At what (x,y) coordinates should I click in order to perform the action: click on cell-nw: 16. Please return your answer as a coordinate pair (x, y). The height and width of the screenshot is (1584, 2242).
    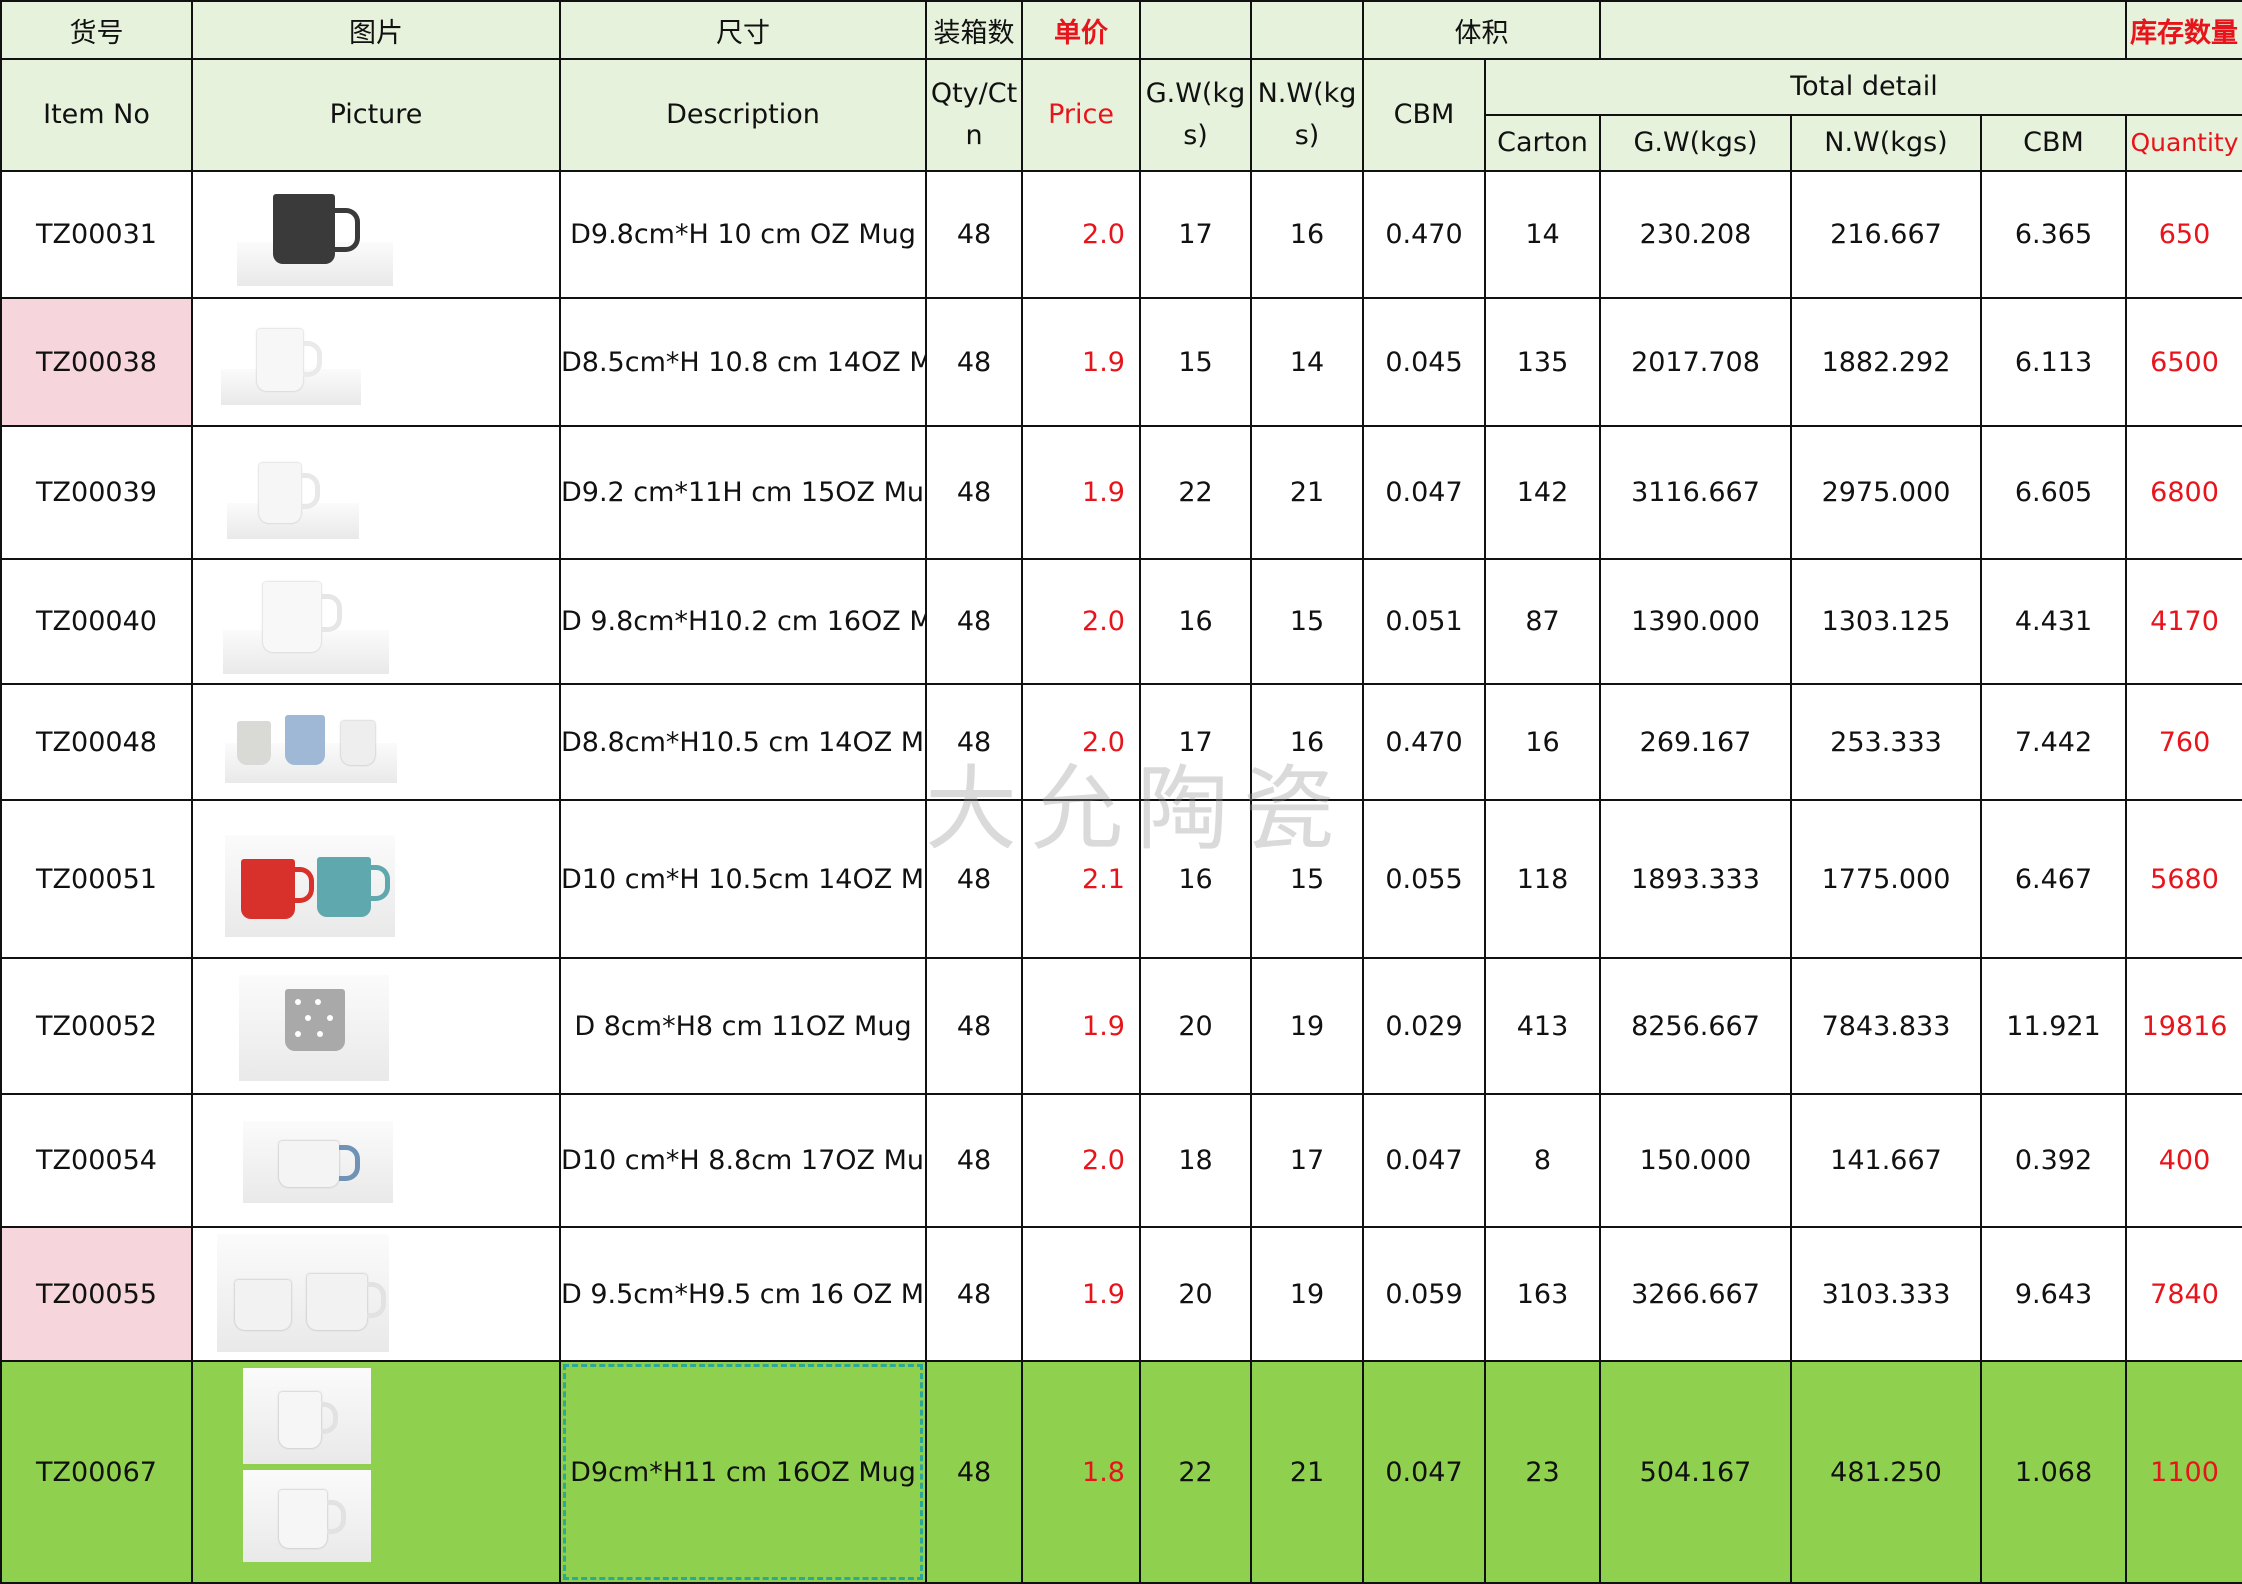
    Looking at the image, I should click on (1307, 742).